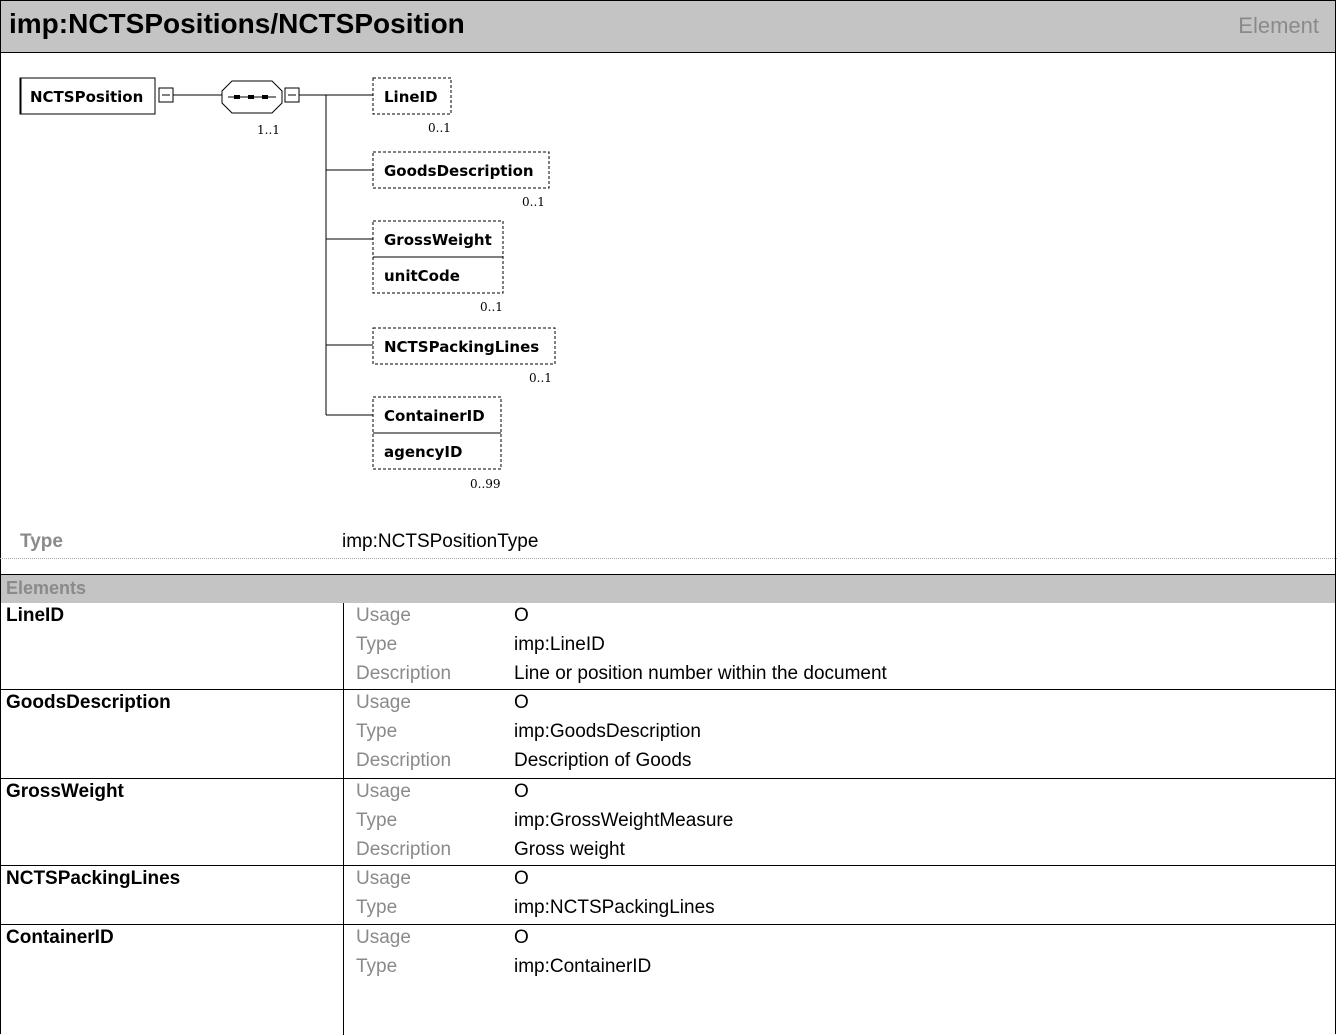  What do you see at coordinates (438, 257) in the screenshot?
I see `child-element-box: GrossWeight unitCode` at bounding box center [438, 257].